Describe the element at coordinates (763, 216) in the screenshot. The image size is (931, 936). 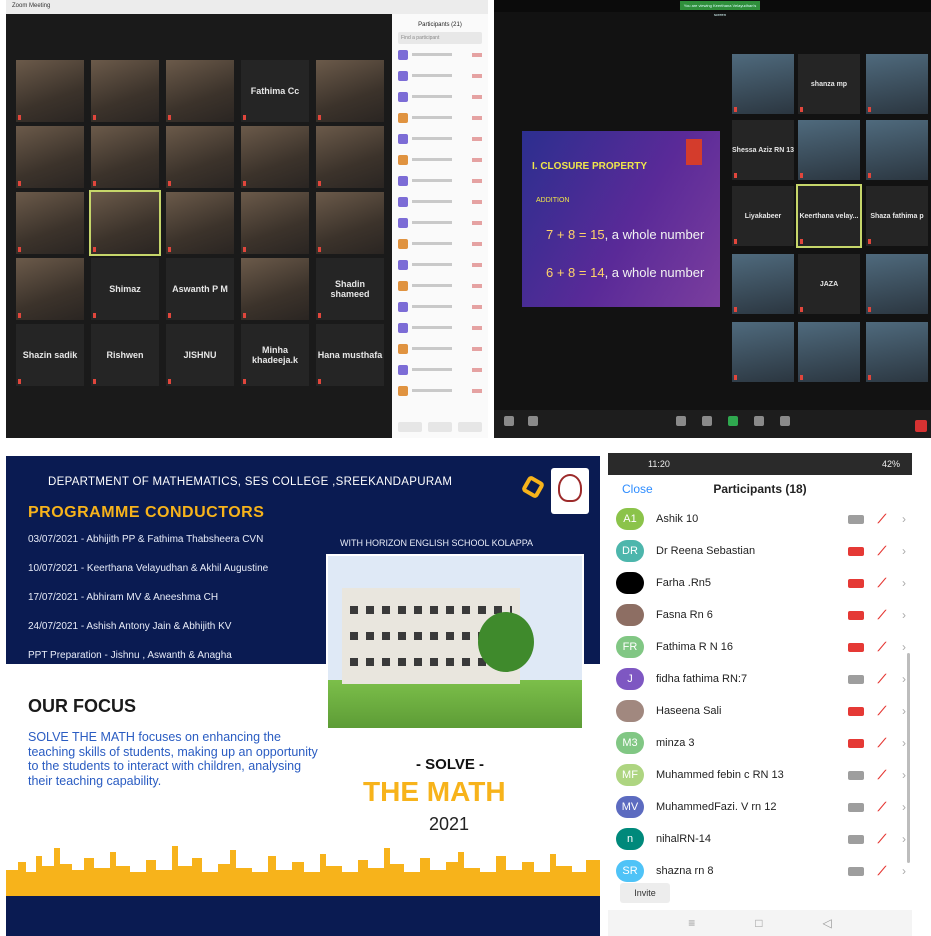
I see `video-tile: Liyakabeer` at that location.